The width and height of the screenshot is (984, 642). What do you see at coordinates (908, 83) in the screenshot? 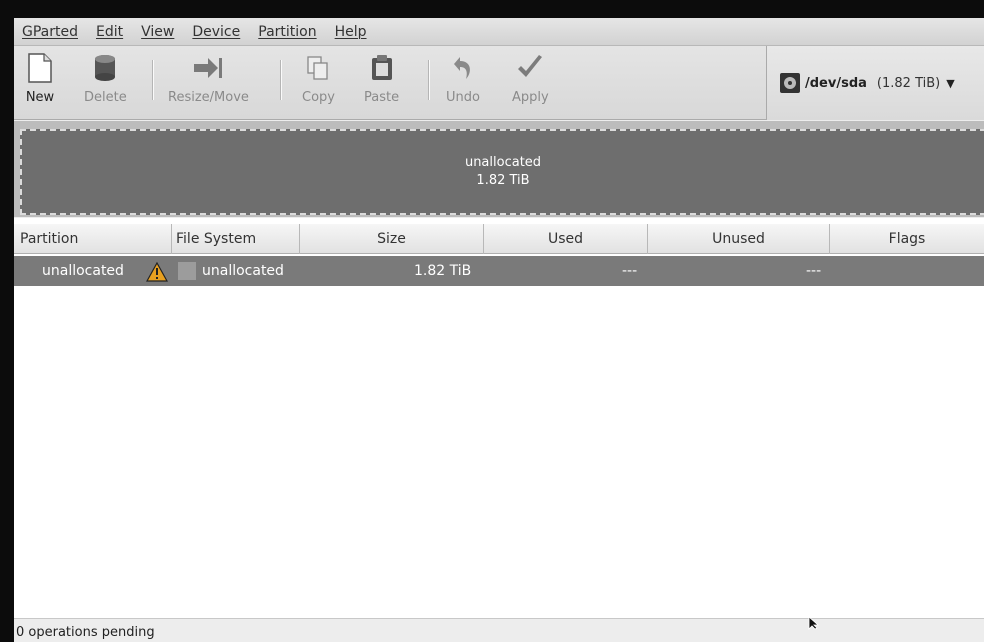
I see `device-size: (1.82 TiB)` at bounding box center [908, 83].